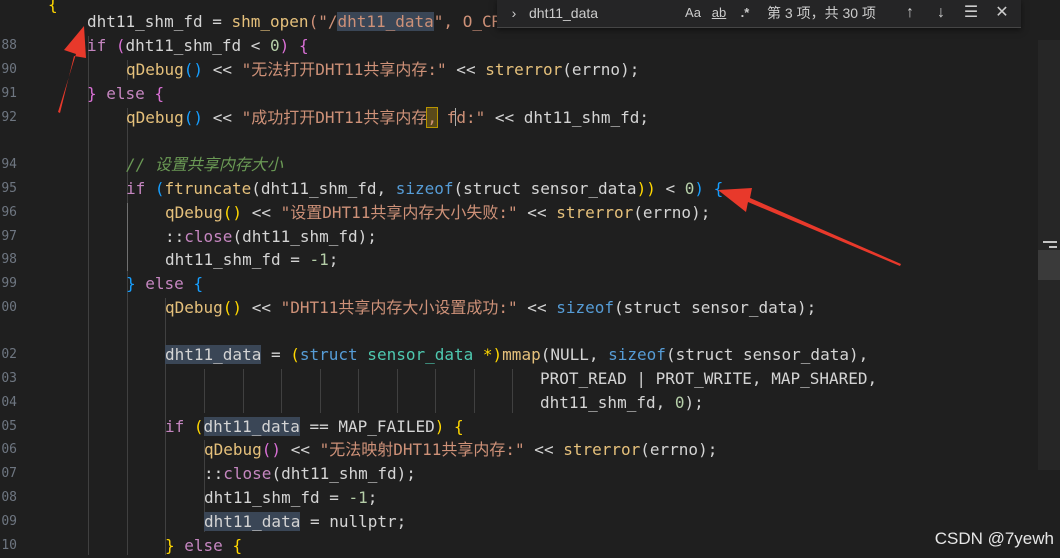 The image size is (1060, 558). I want to click on line-number: 91, so click(9, 93).